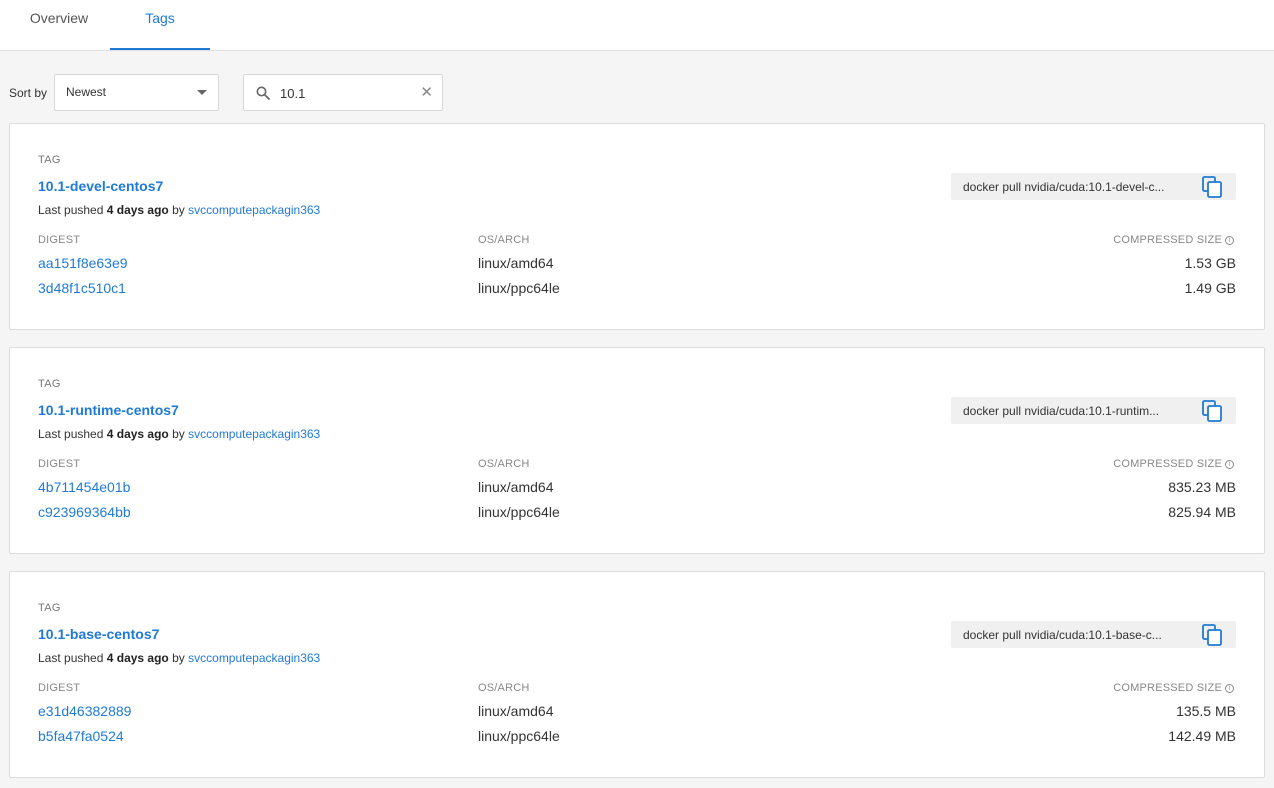  Describe the element at coordinates (1202, 512) in the screenshot. I see `compressed-size: 825.94 MB` at that location.